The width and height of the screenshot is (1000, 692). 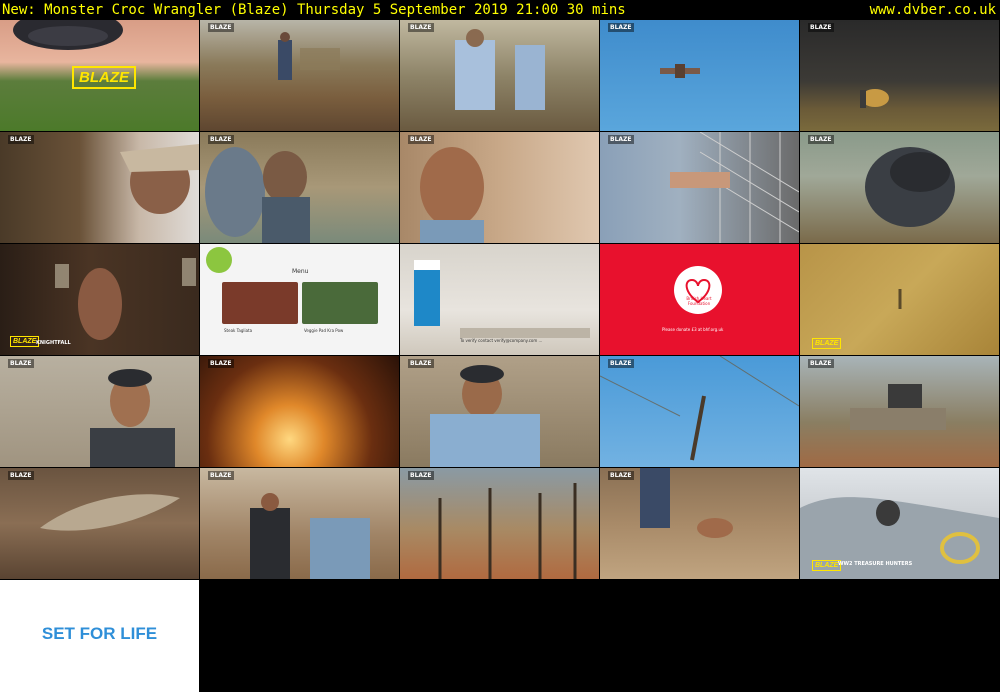 What do you see at coordinates (933, 10) in the screenshot?
I see `site-link: www.dvber.co.uk` at bounding box center [933, 10].